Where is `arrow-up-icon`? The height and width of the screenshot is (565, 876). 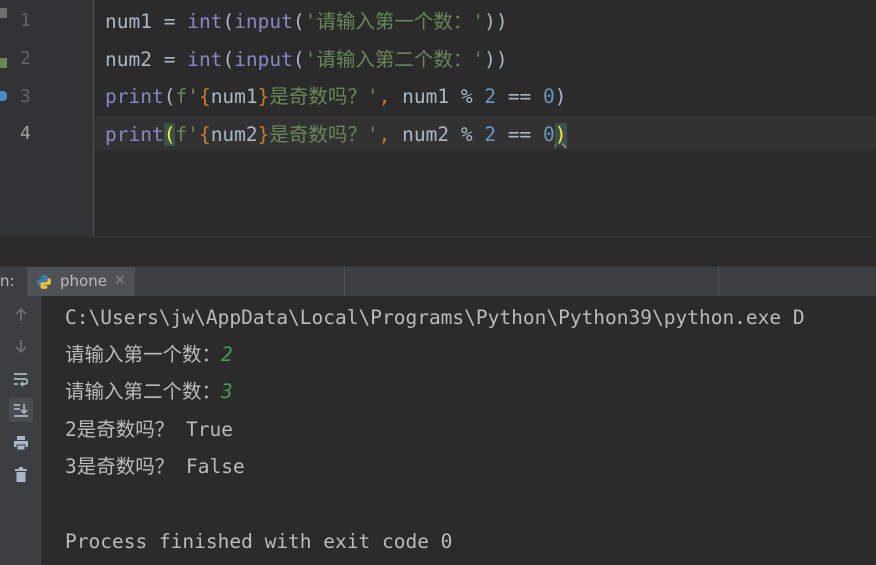 arrow-up-icon is located at coordinates (21, 315).